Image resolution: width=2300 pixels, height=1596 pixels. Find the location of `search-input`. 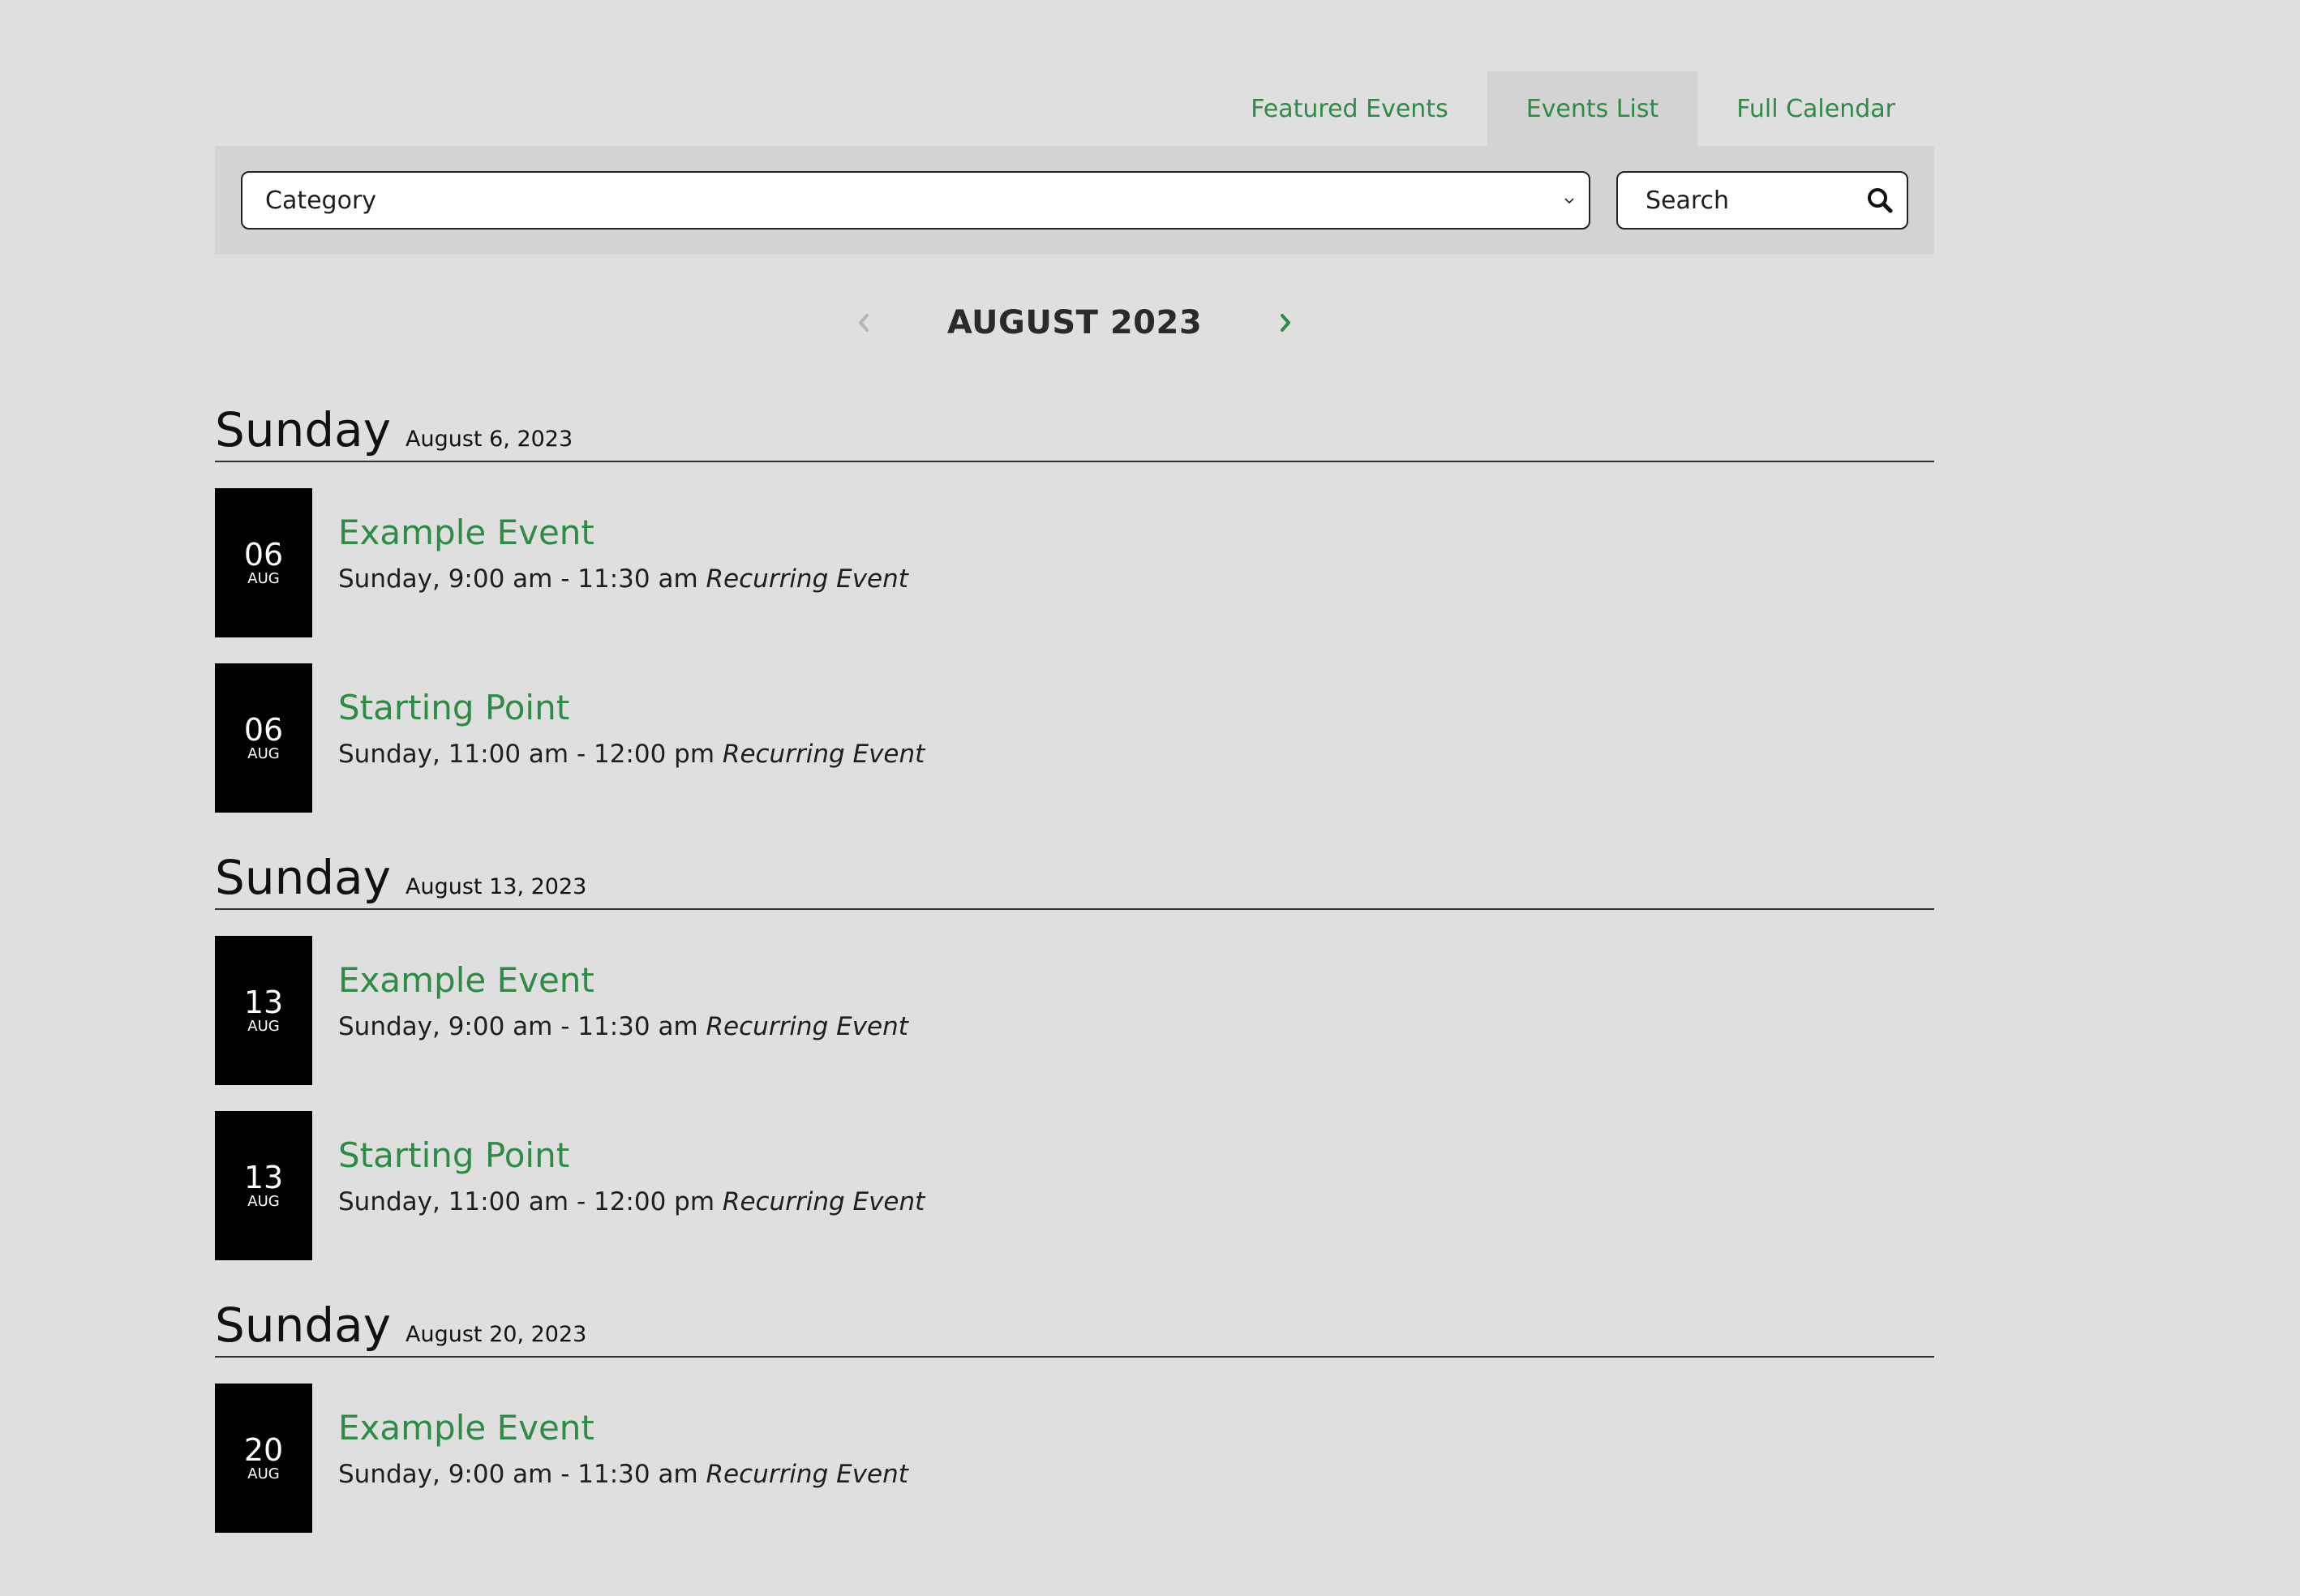

search-input is located at coordinates (1743, 200).